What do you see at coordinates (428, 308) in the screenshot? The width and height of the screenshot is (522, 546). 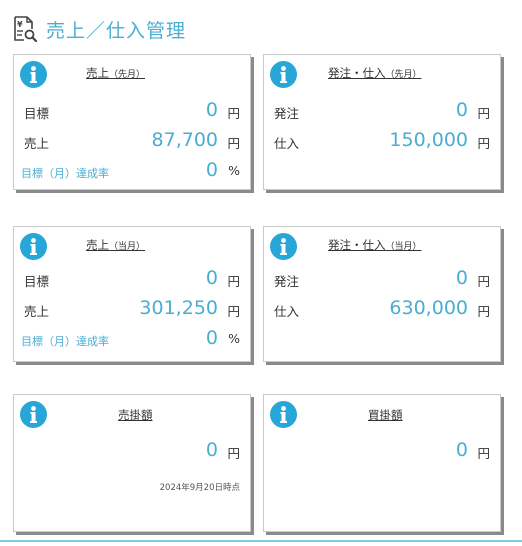 I see `row-value: 630,000` at bounding box center [428, 308].